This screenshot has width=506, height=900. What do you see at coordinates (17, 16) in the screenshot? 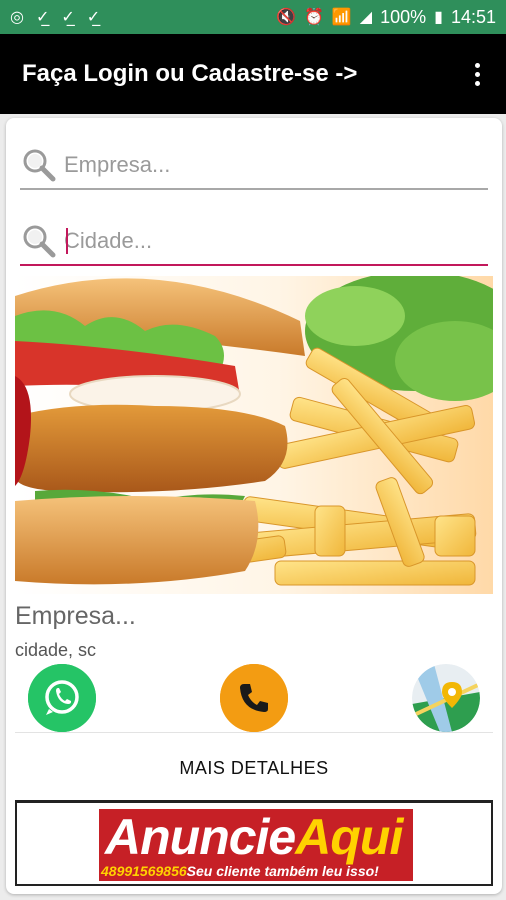
I see `instagram-notification-icon: ◎` at bounding box center [17, 16].